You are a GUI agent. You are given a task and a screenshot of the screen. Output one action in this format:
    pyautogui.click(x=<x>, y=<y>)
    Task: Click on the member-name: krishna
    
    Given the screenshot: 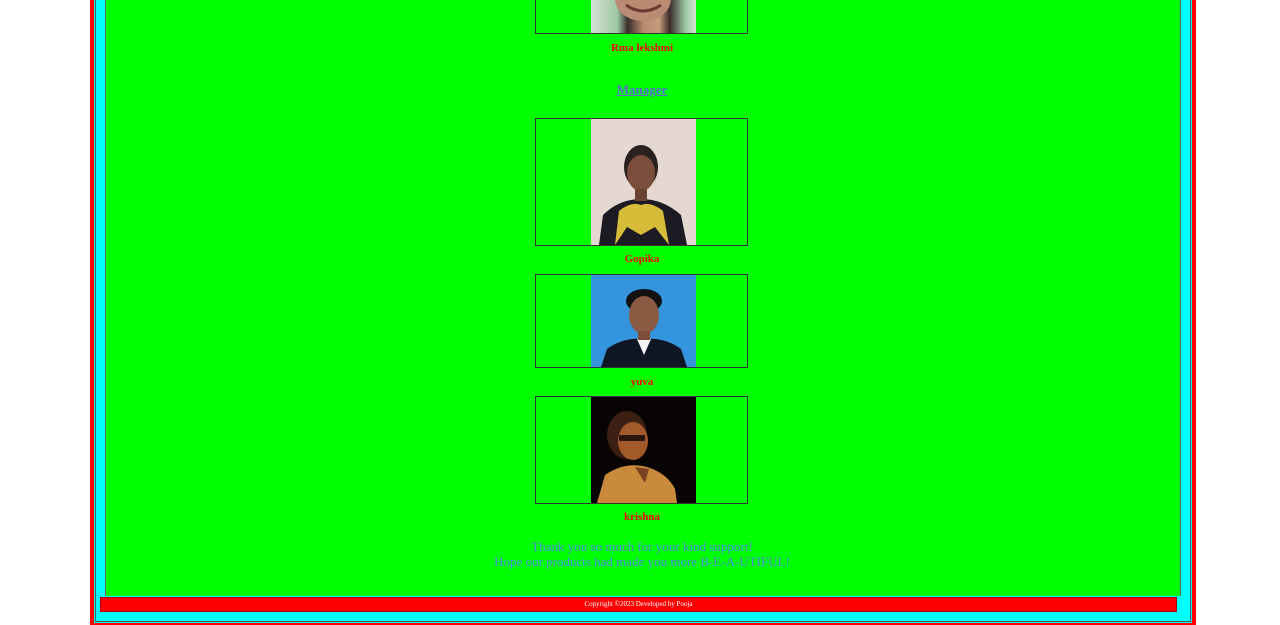 What is the action you would take?
    pyautogui.click(x=642, y=517)
    